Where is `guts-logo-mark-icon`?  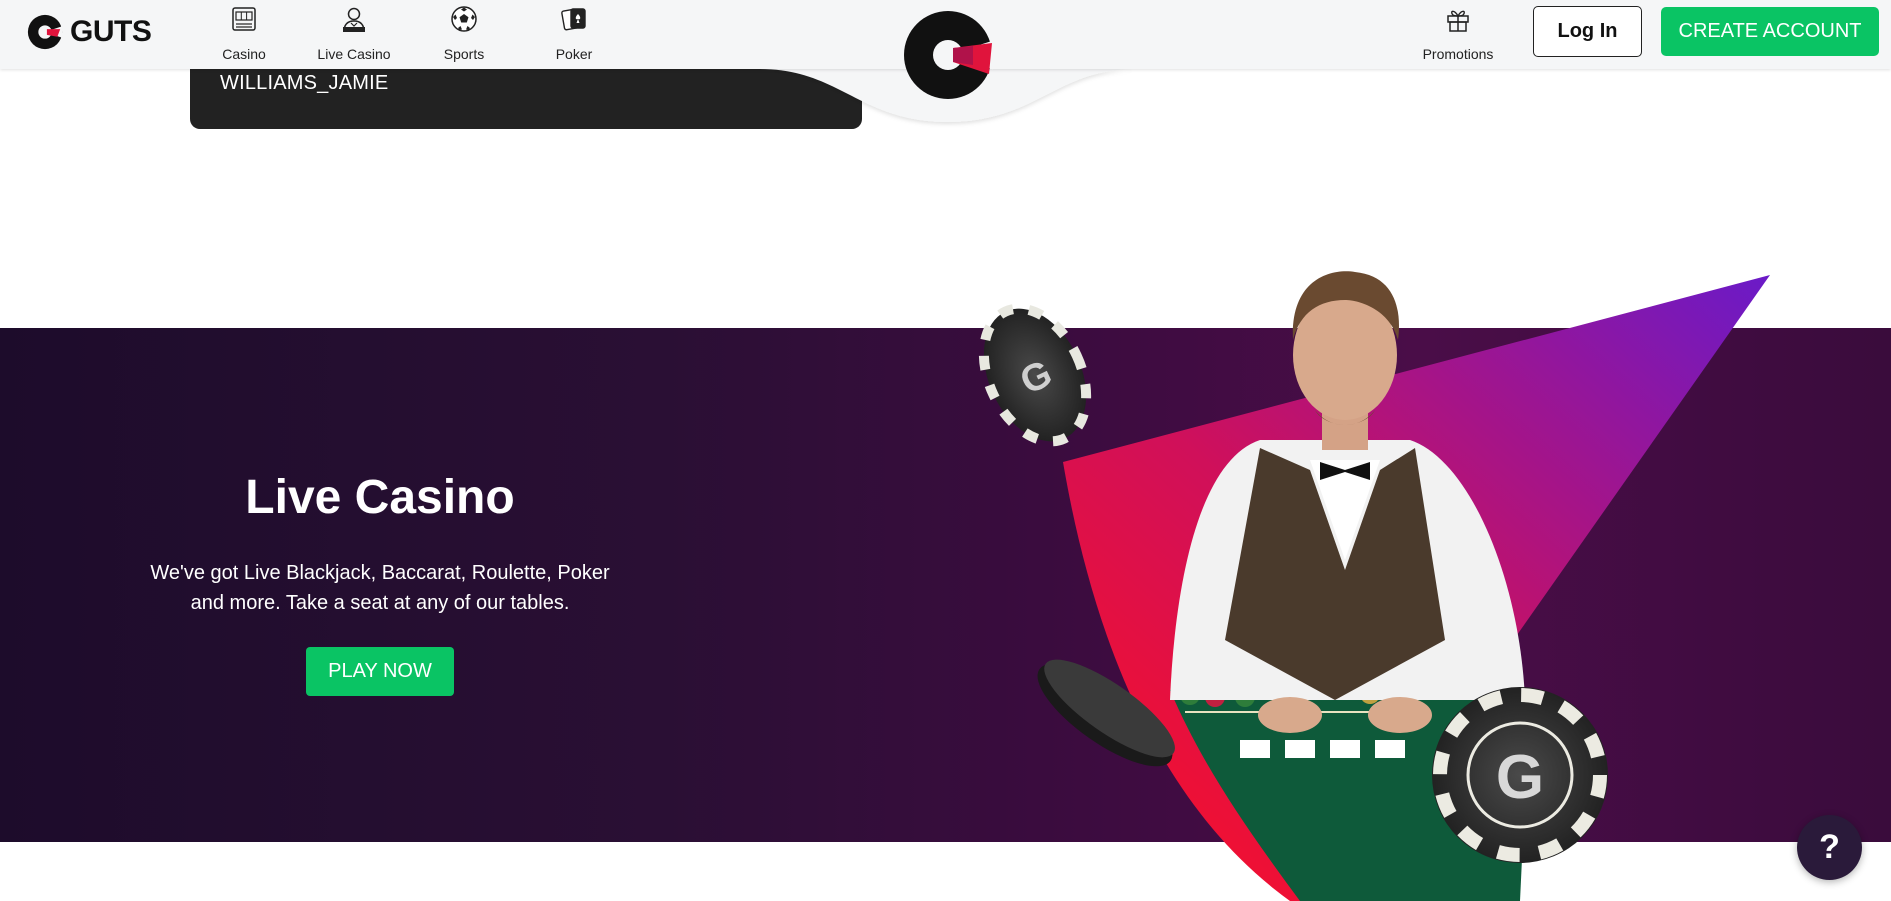
guts-logo-mark-icon is located at coordinates (45, 32).